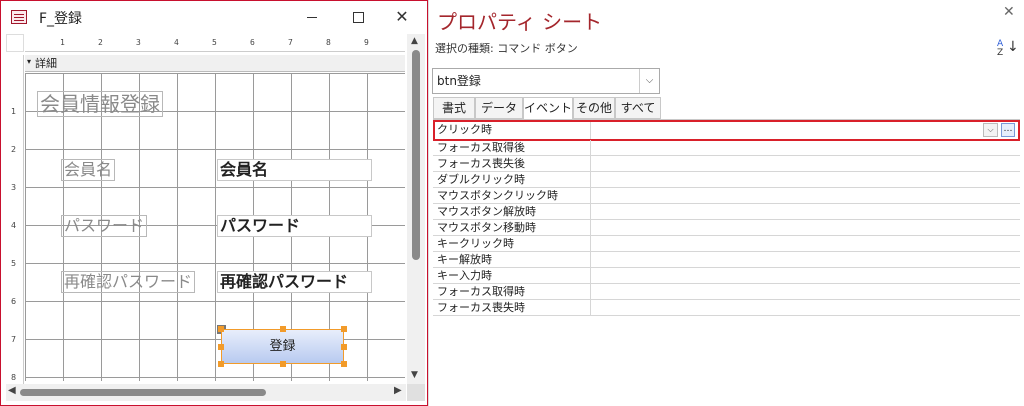  What do you see at coordinates (512, 129) in the screenshot?
I see `property-name: クリック時` at bounding box center [512, 129].